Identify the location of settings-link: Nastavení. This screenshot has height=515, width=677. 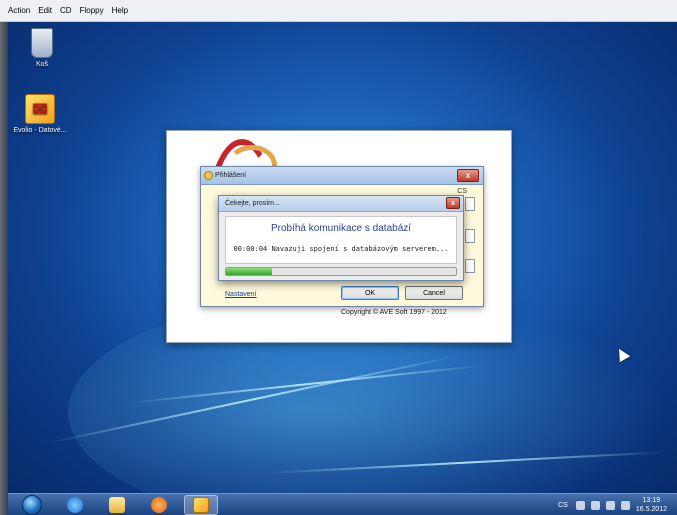
(241, 294).